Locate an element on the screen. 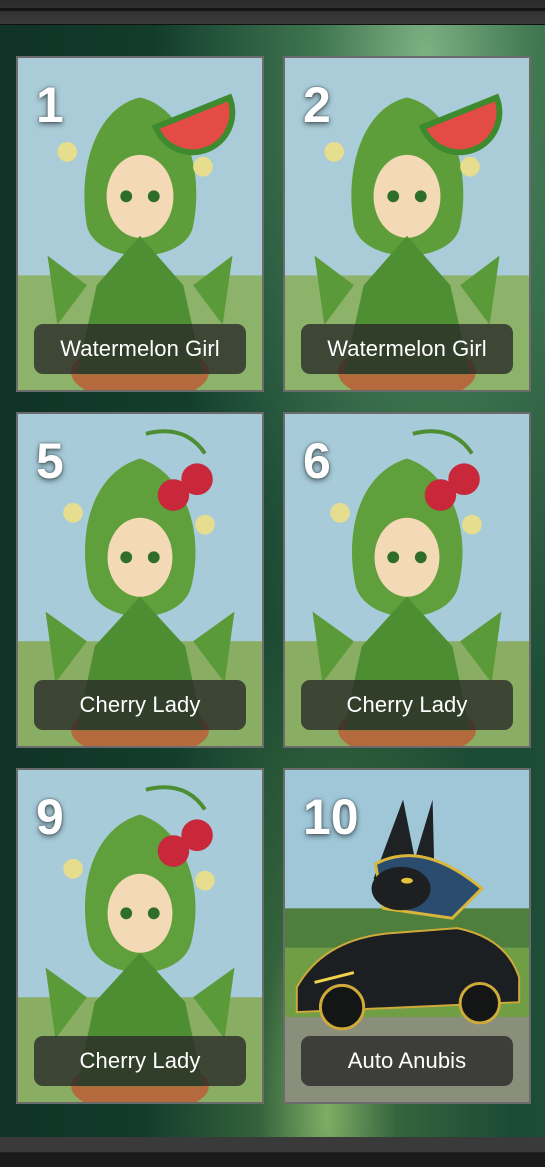 Image resolution: width=545 pixels, height=1167 pixels. top-bar-divider is located at coordinates (272, 9).